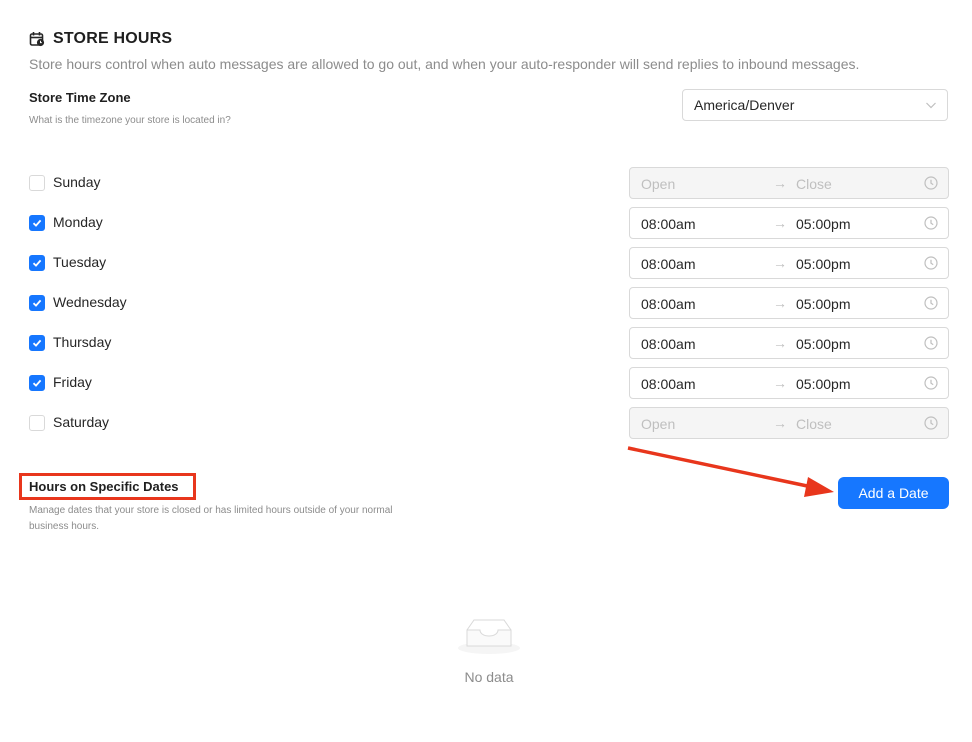 The height and width of the screenshot is (742, 972). Describe the element at coordinates (489, 636) in the screenshot. I see `empty-inbox-icon` at that location.